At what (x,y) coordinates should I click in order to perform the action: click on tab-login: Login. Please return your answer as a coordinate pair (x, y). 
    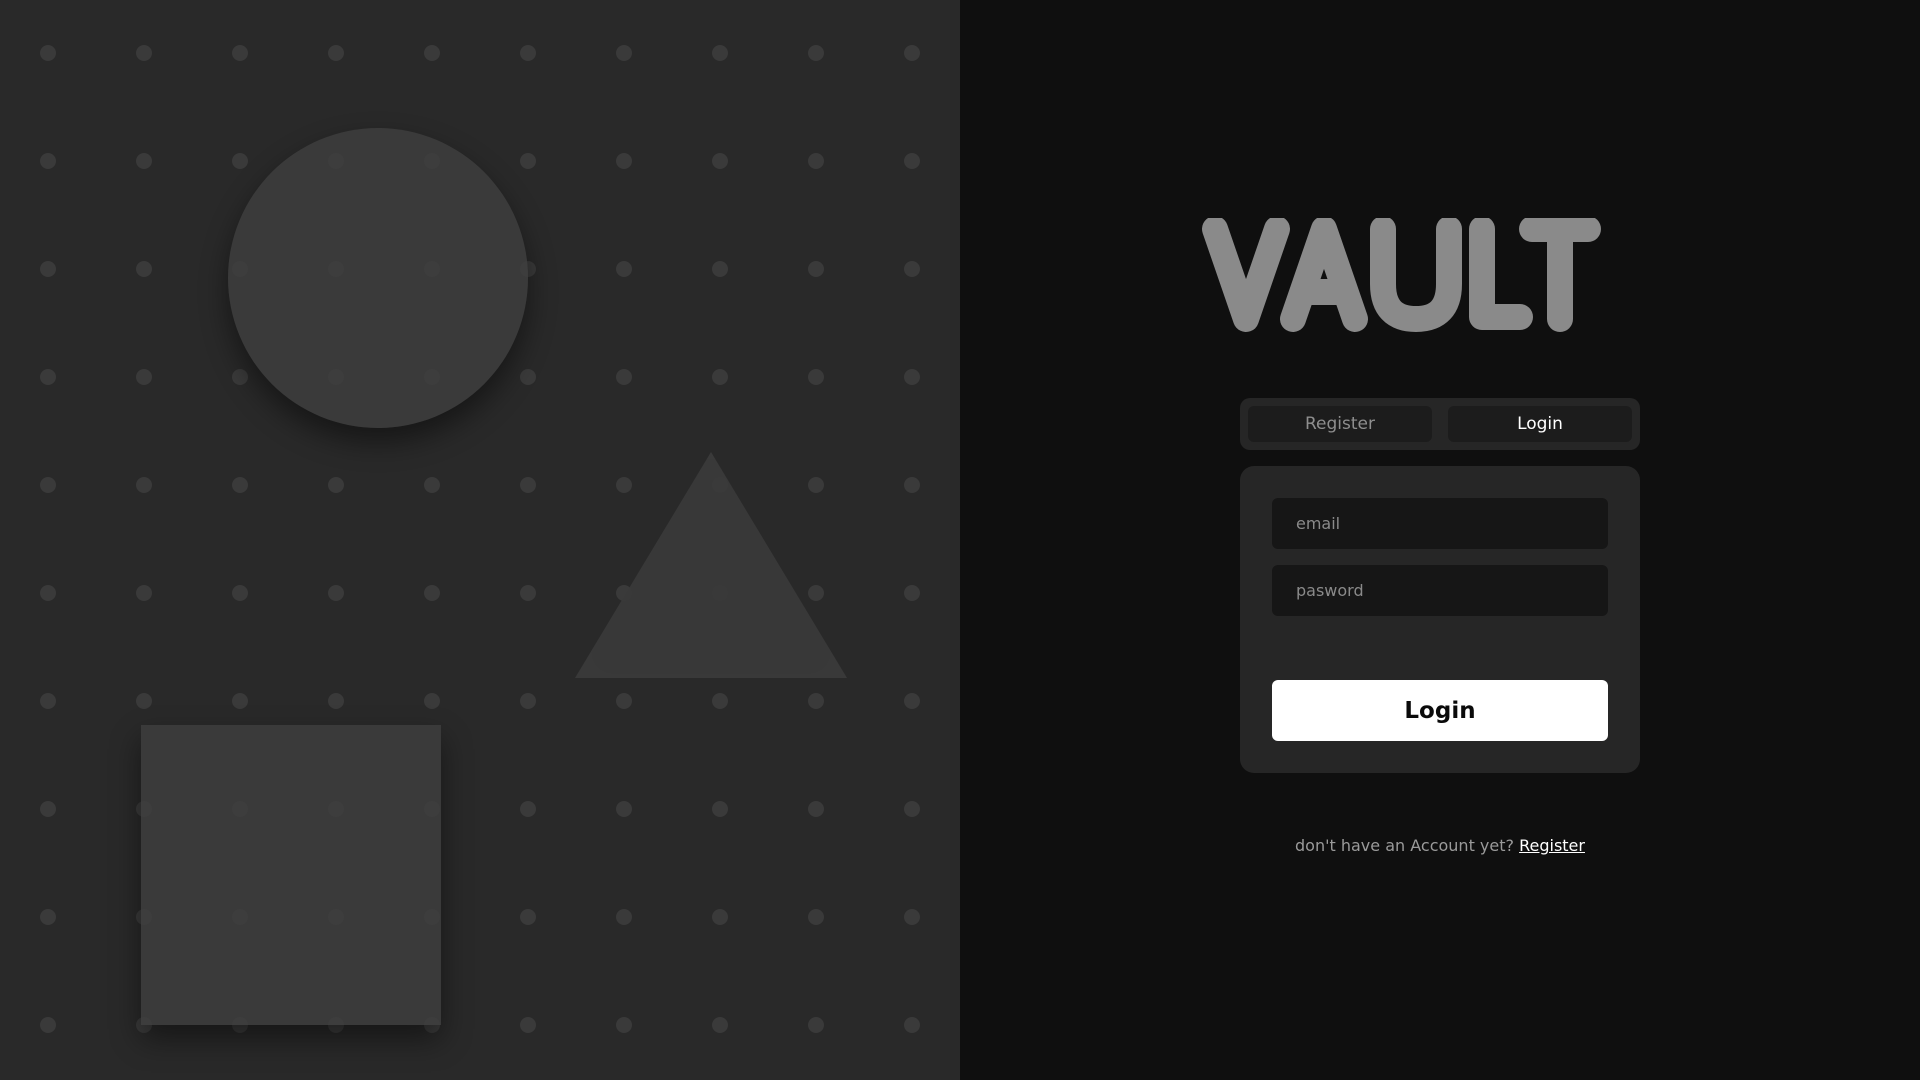
    Looking at the image, I should click on (1540, 424).